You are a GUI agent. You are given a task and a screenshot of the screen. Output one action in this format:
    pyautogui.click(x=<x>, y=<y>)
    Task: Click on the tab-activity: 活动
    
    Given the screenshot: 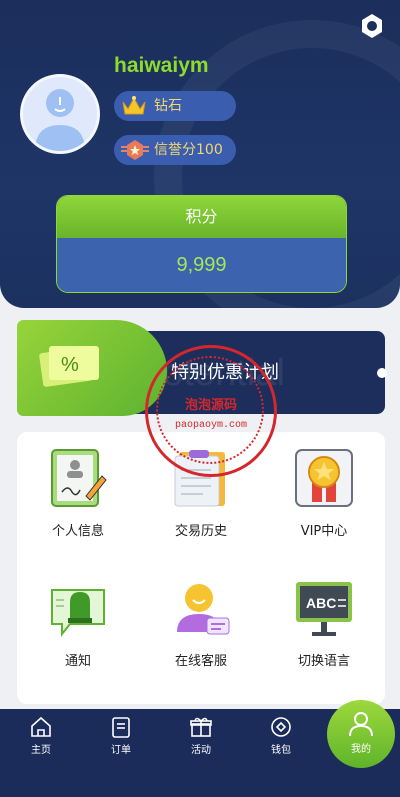 What is the action you would take?
    pyautogui.click(x=201, y=735)
    